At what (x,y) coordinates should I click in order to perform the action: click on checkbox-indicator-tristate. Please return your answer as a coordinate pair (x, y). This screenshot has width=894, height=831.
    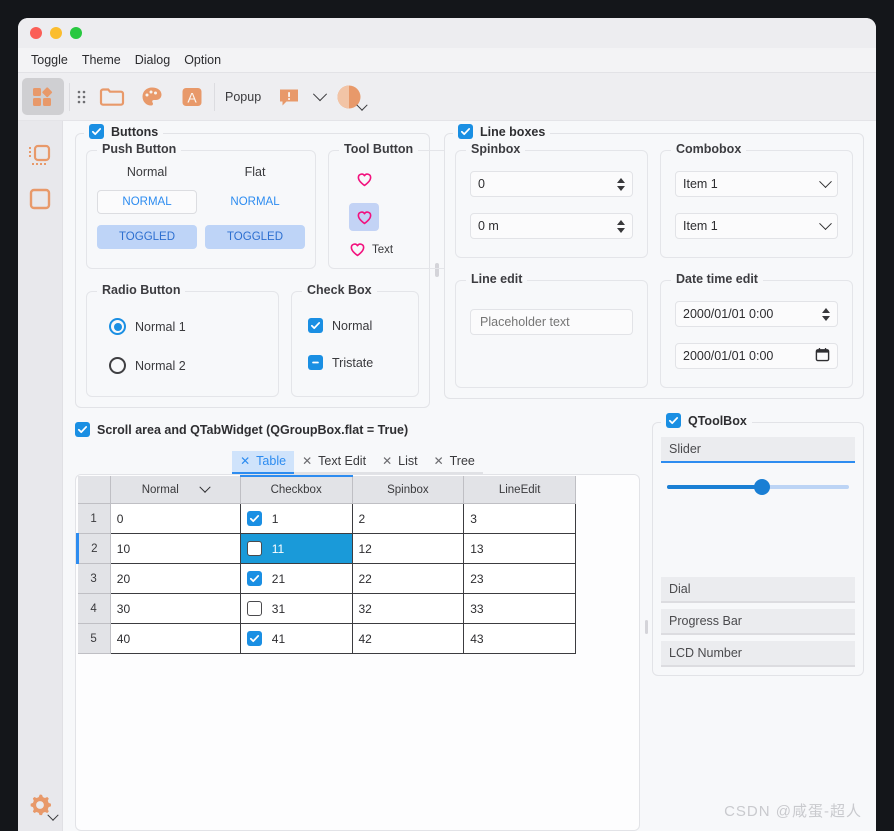
    Looking at the image, I should click on (315, 362).